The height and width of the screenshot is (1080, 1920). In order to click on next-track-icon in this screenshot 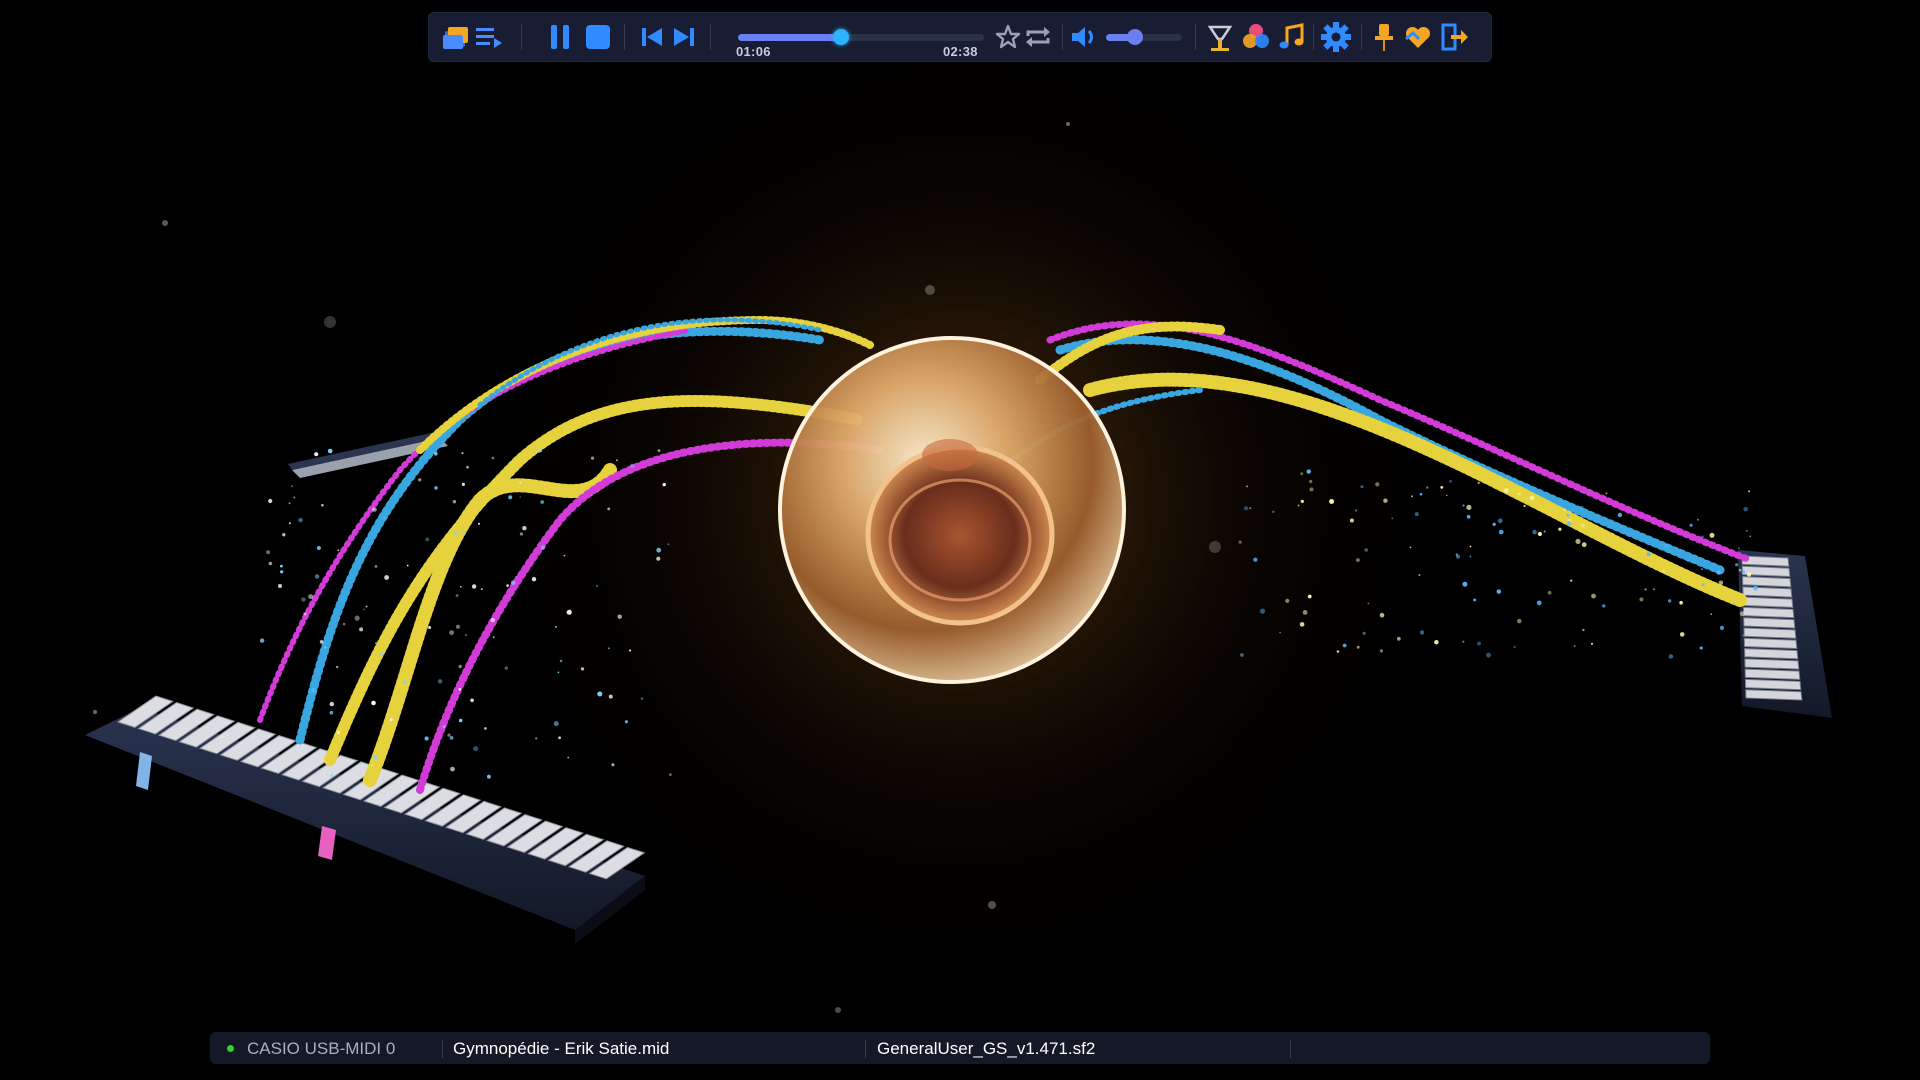, I will do `click(684, 37)`.